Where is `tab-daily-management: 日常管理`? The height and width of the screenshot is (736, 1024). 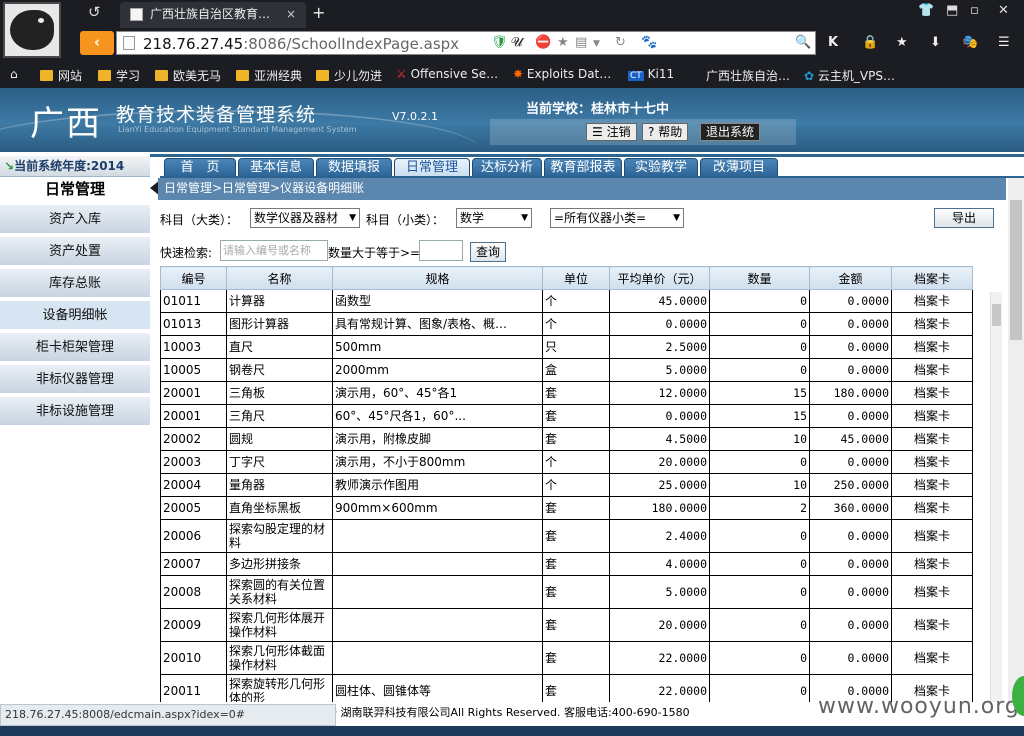
tab-daily-management: 日常管理 is located at coordinates (432, 167).